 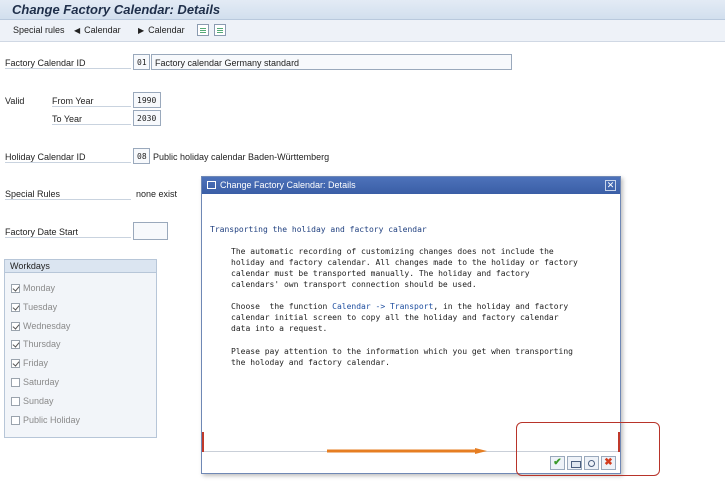 I want to click on dialog-text-segment: , in the holiday and factory, so click(x=501, y=306).